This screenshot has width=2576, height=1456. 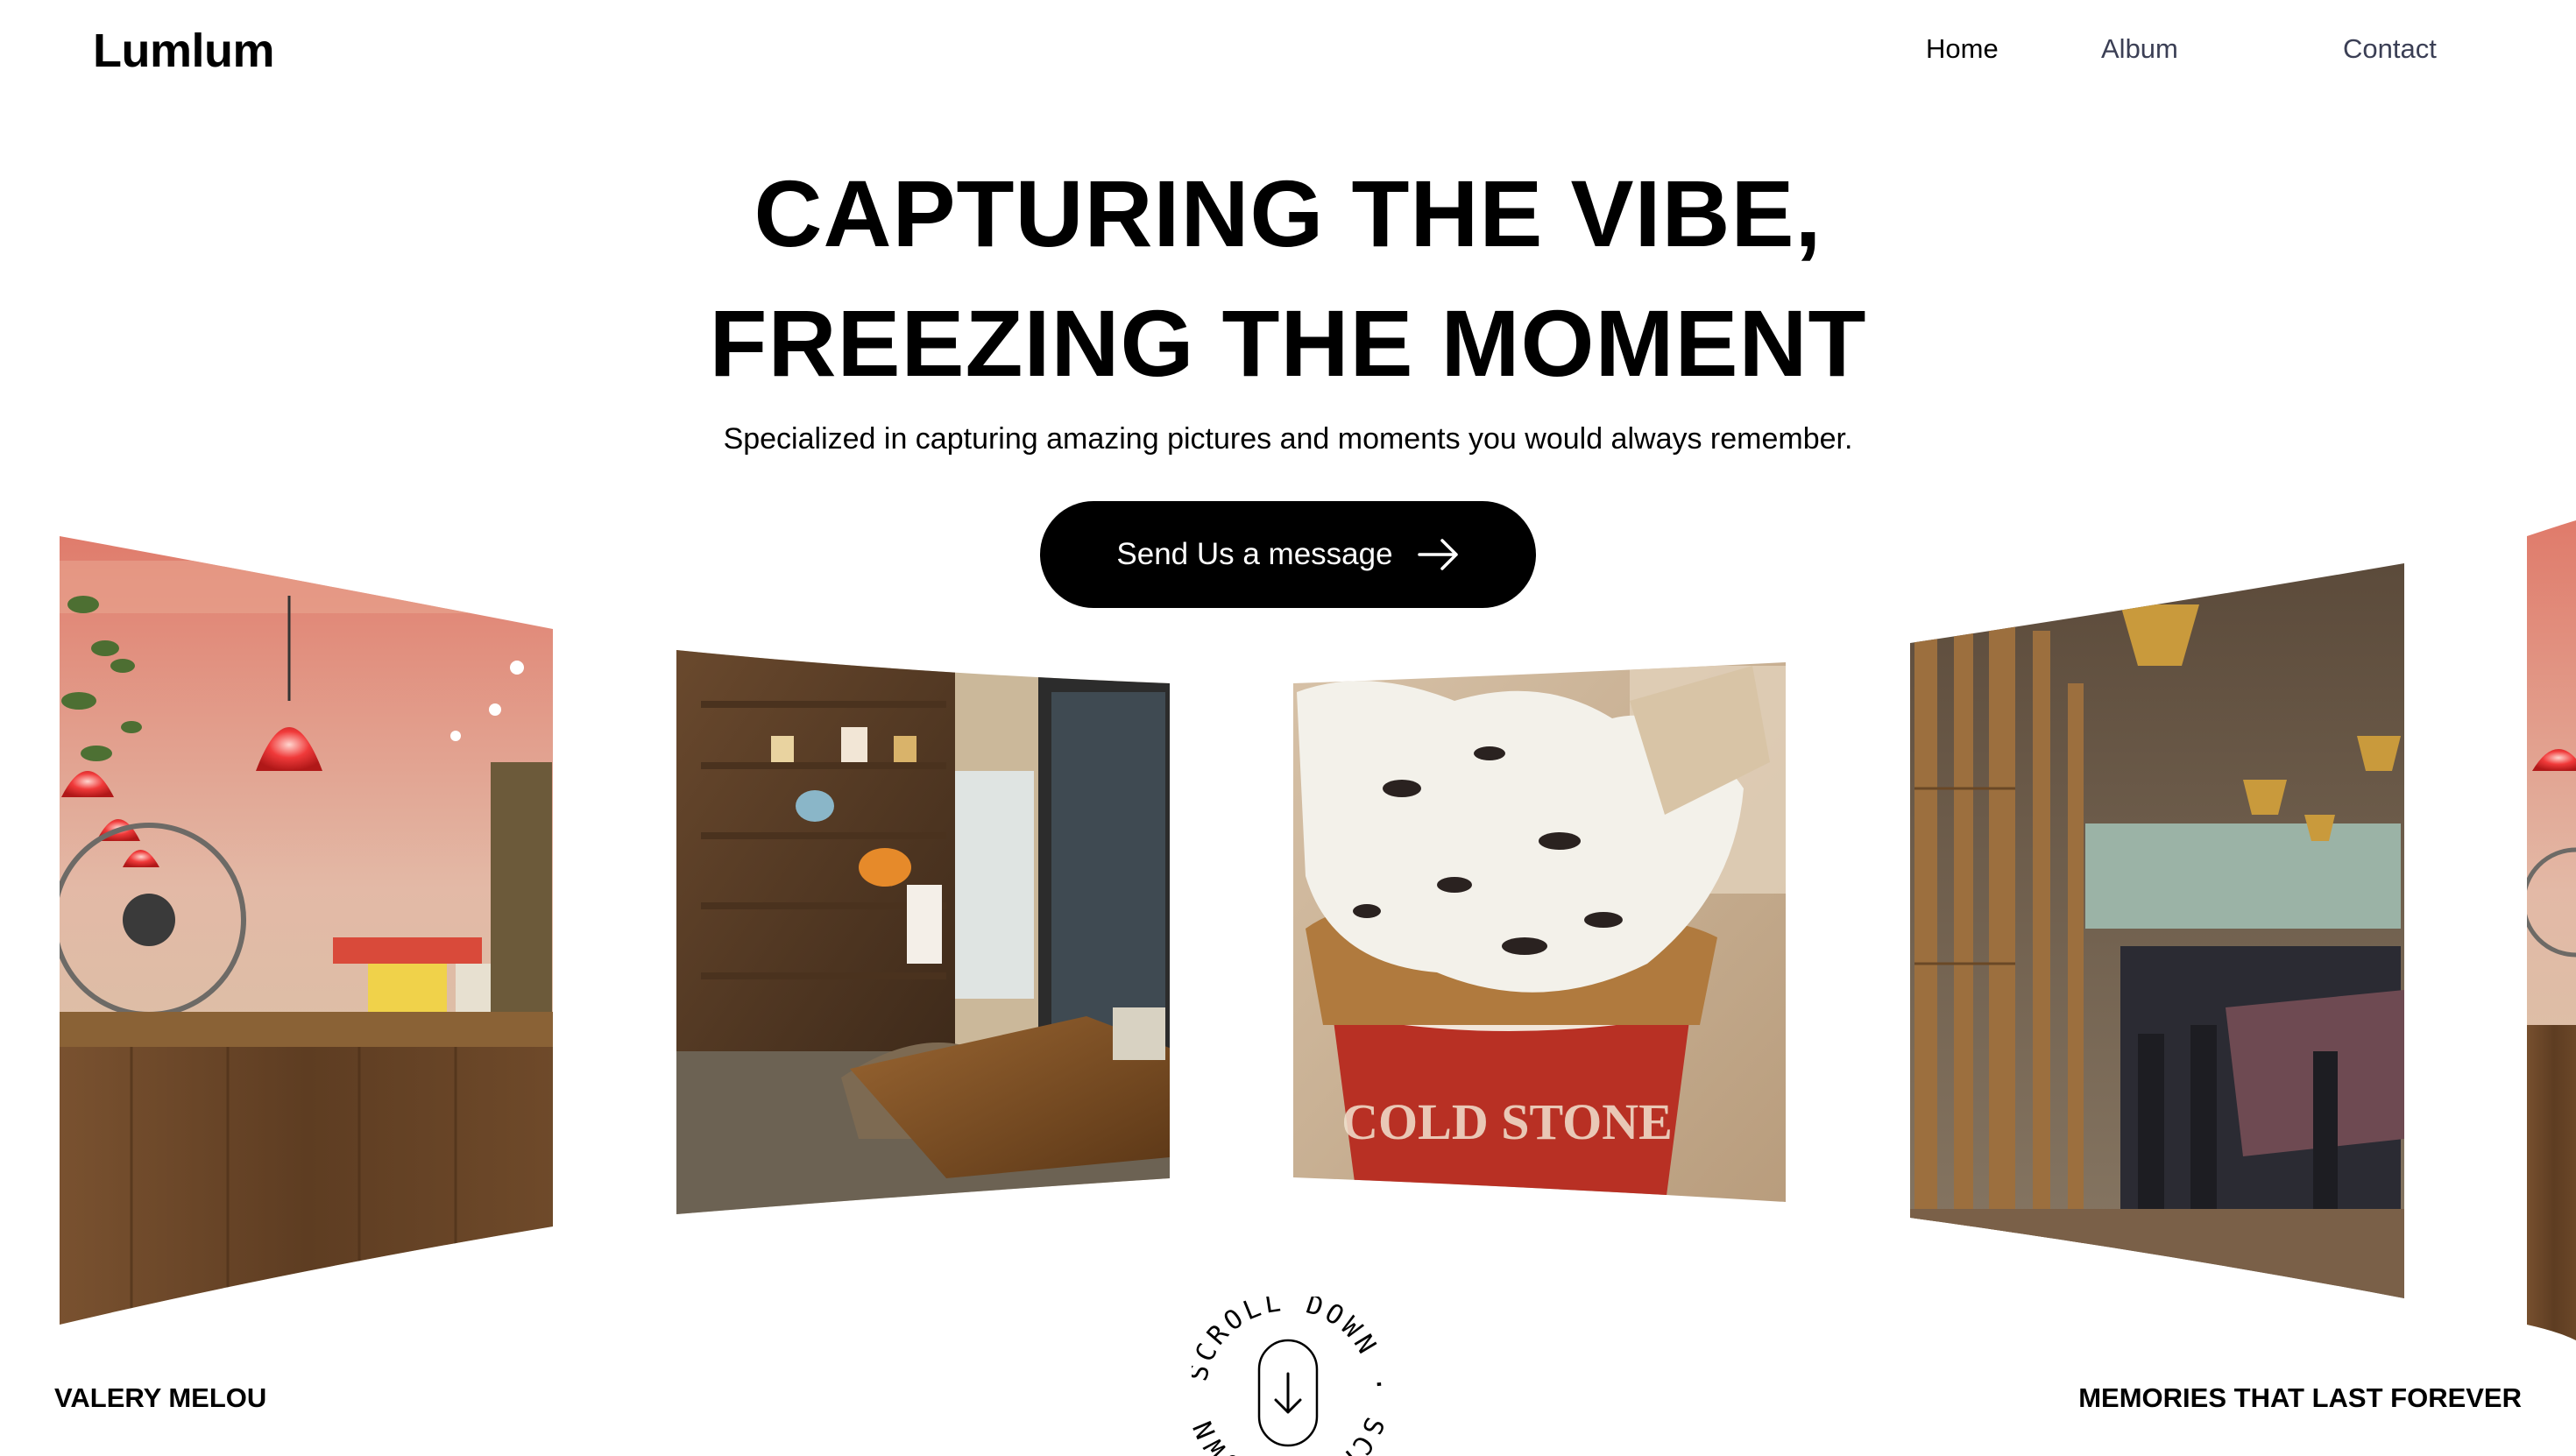 What do you see at coordinates (1542, 928) in the screenshot?
I see `gallery-photo-ice-cream: COLD STONE` at bounding box center [1542, 928].